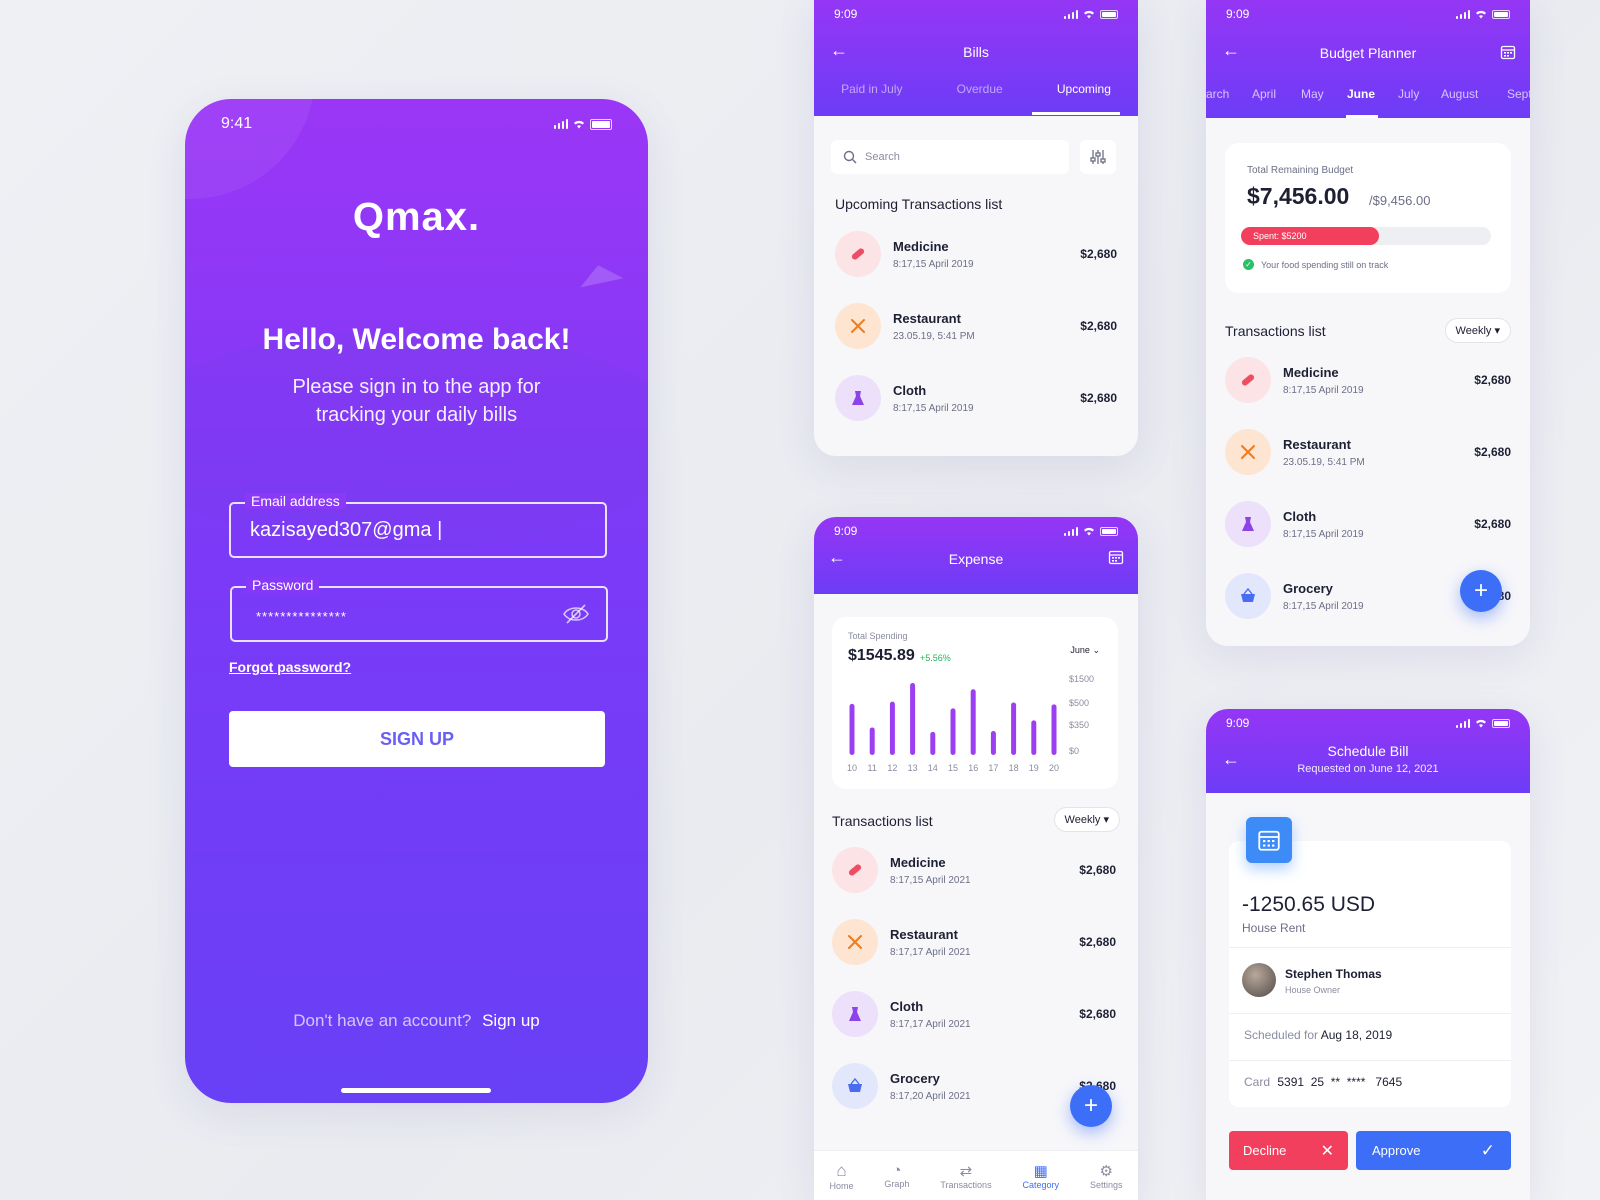 This screenshot has height=1200, width=1600. Describe the element at coordinates (1085, 650) in the screenshot. I see `month-select: June ⌄` at that location.